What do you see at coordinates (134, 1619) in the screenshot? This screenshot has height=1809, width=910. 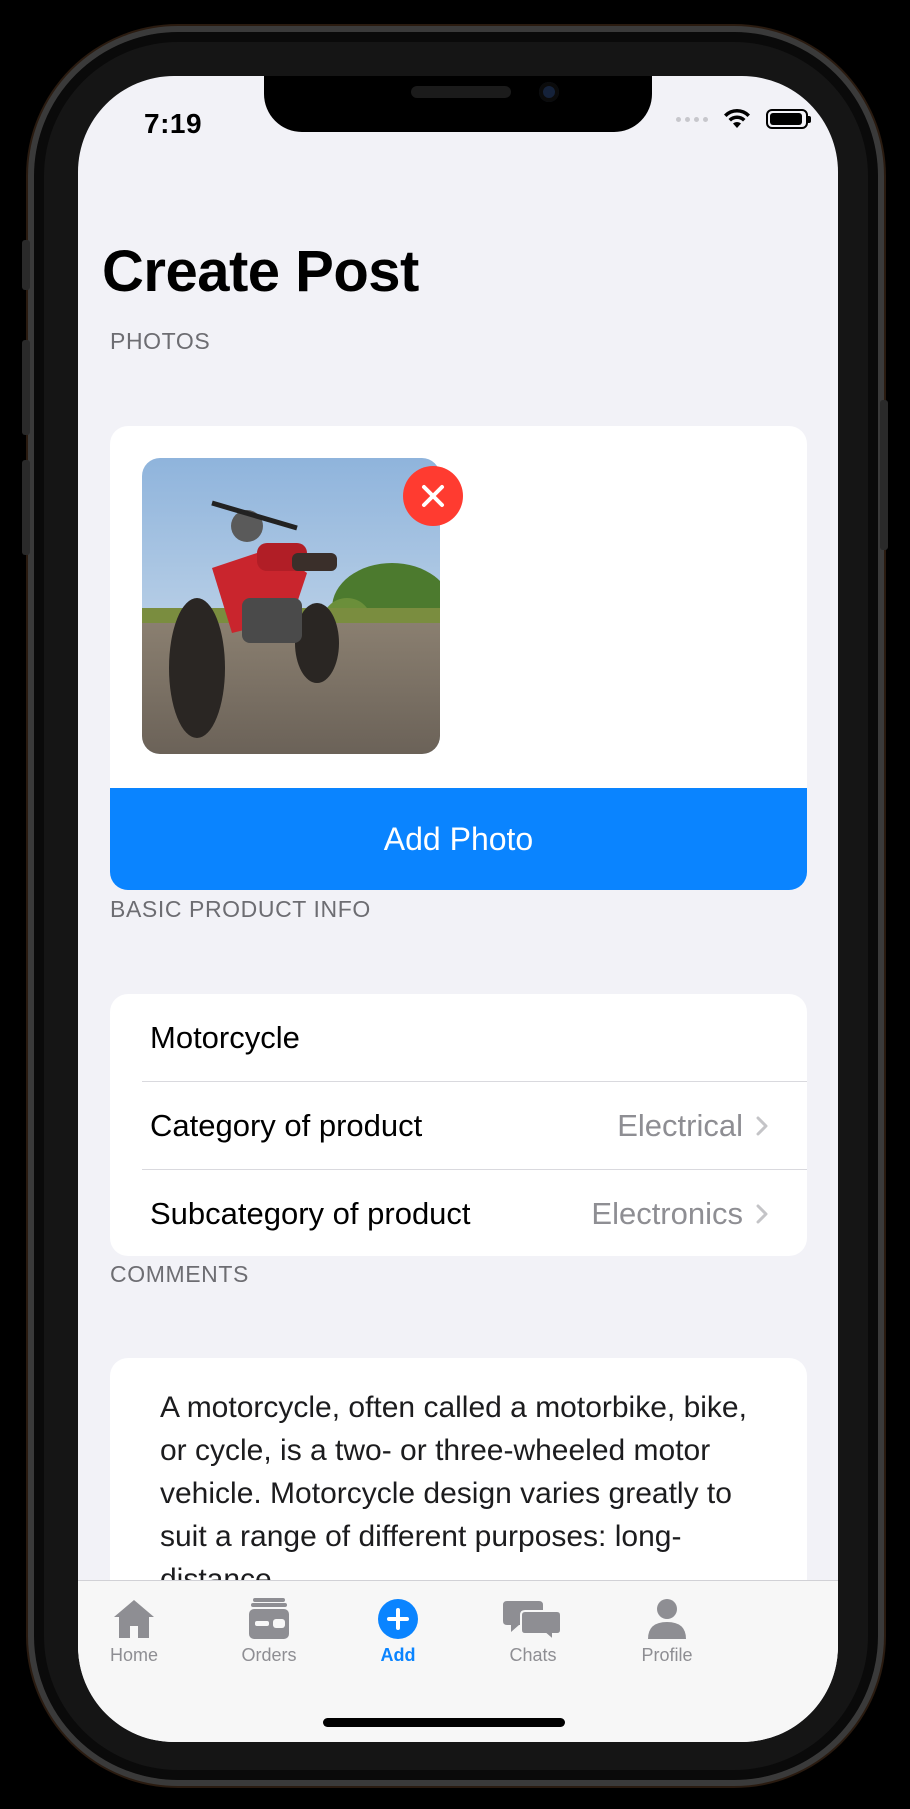 I see `house-icon` at bounding box center [134, 1619].